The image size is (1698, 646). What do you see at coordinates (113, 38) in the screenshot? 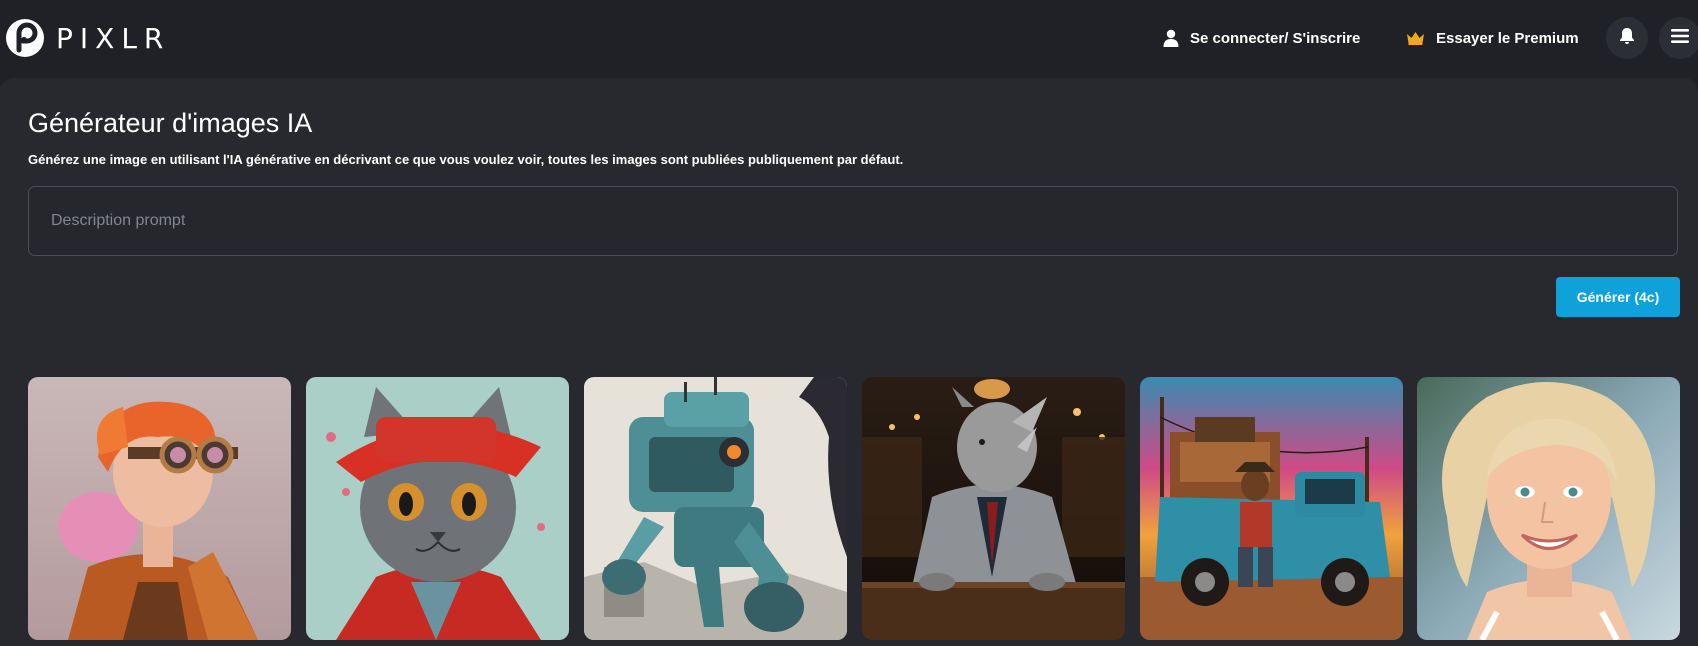
I see `logo-wordmark: PIXLR` at bounding box center [113, 38].